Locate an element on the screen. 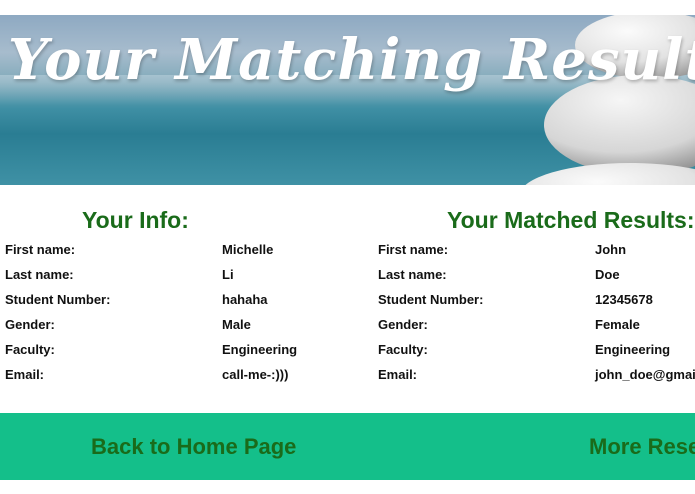 The height and width of the screenshot is (494, 695). match-label: Email: is located at coordinates (398, 374).